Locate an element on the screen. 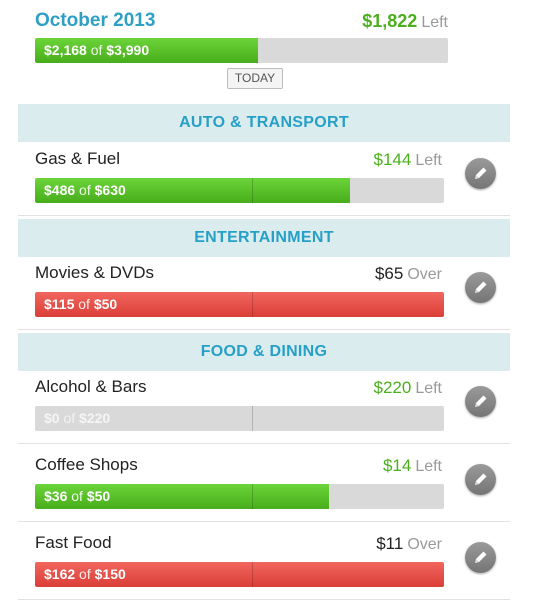 The height and width of the screenshot is (612, 549). category-progress-label: $36 of $50 is located at coordinates (77, 496).